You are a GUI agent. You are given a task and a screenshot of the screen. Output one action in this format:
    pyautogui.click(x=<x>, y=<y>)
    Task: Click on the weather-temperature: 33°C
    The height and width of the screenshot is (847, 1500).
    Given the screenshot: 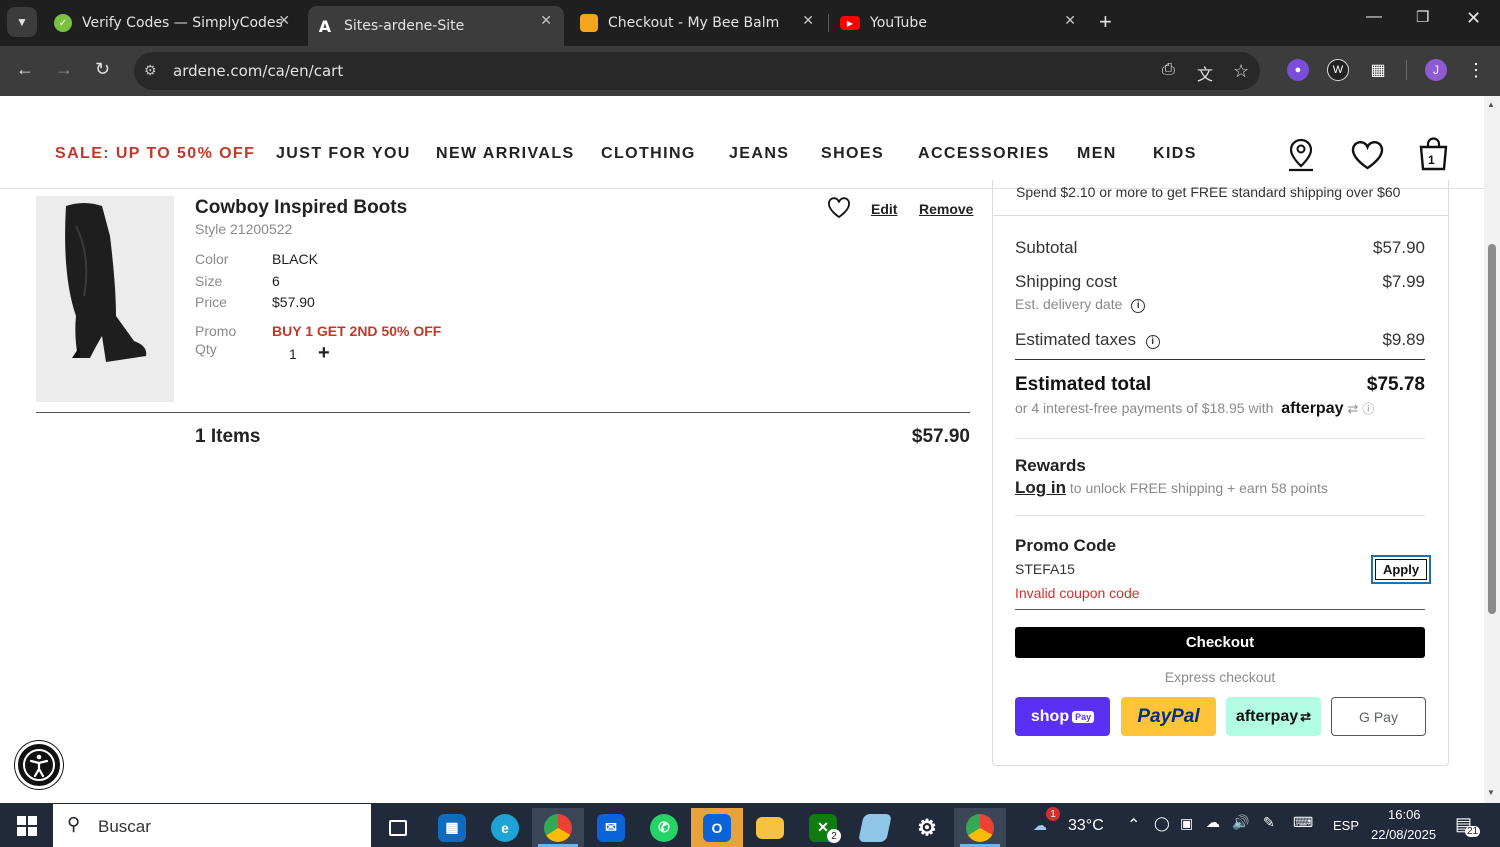 What is the action you would take?
    pyautogui.click(x=1086, y=826)
    